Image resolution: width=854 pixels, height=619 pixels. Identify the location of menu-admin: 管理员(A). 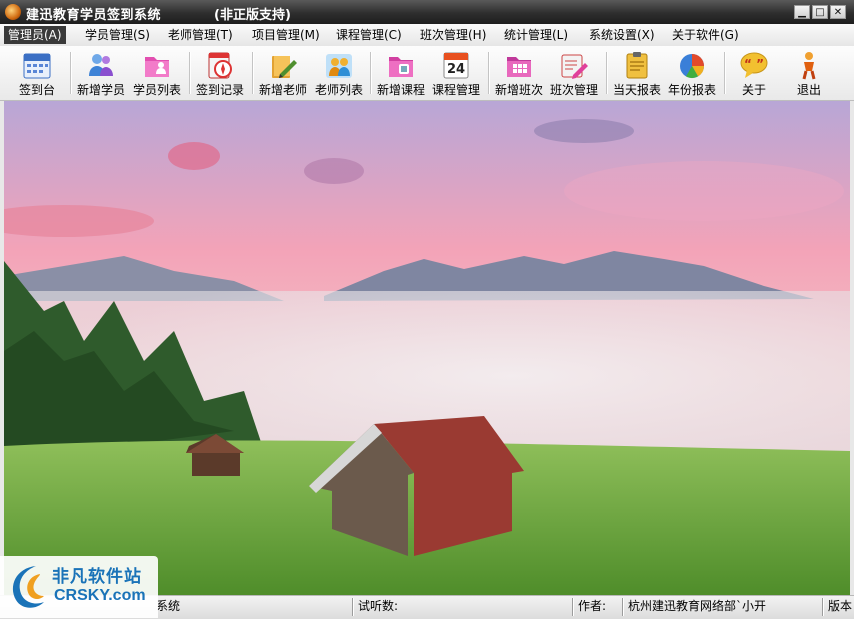
(35, 35).